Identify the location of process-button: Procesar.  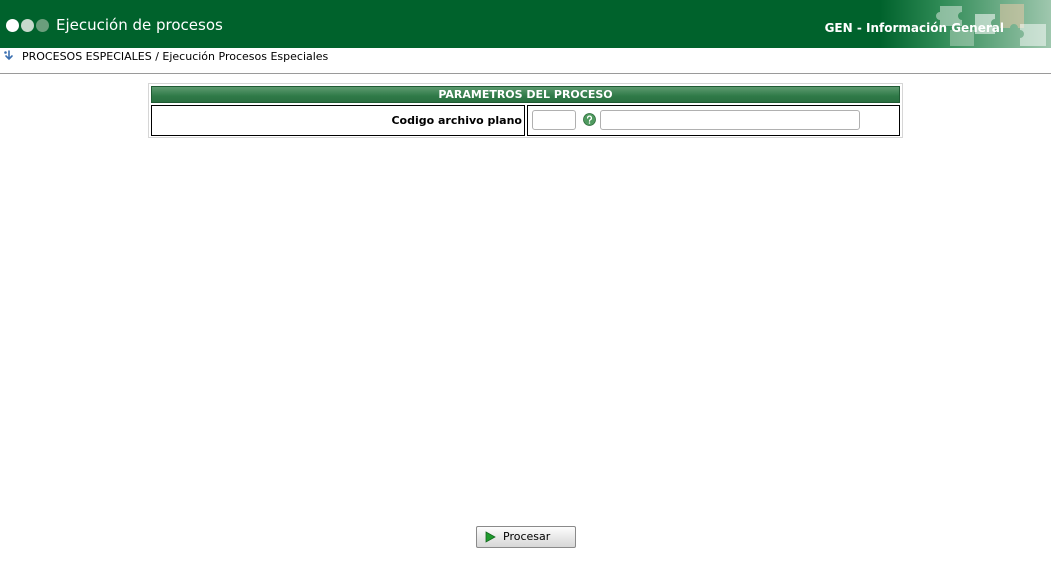
(526, 537).